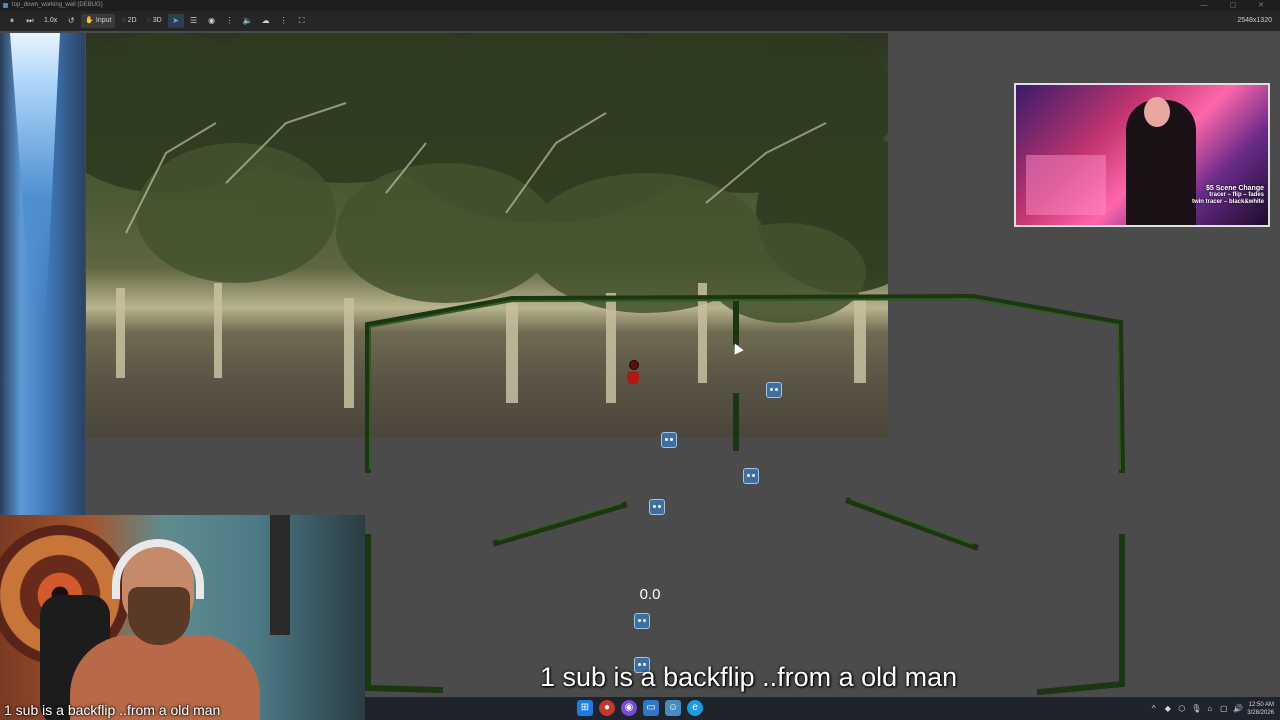  I want to click on camera-override-icon: ☁, so click(266, 21).